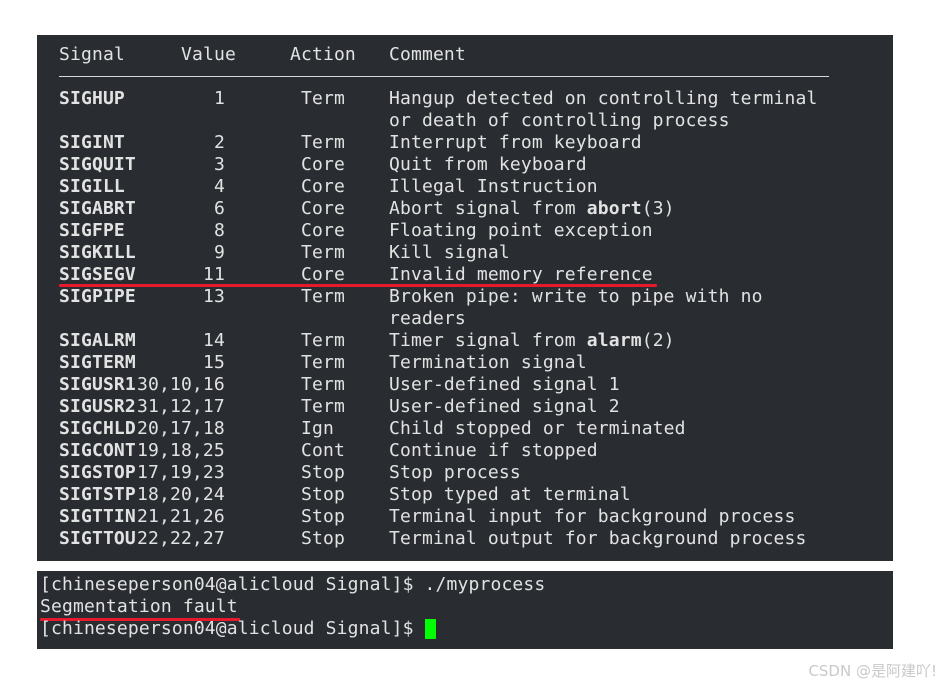  I want to click on signal-value: 21,21,26, so click(181, 516).